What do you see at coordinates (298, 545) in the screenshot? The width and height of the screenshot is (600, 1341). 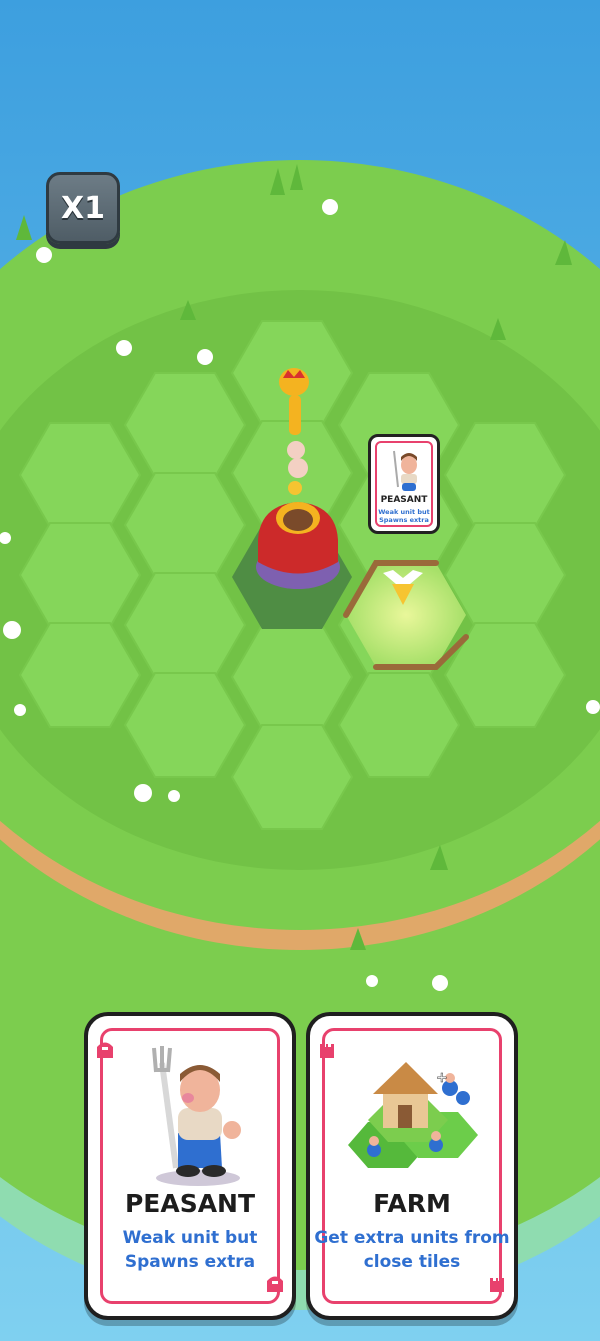 I see `castle-icon` at bounding box center [298, 545].